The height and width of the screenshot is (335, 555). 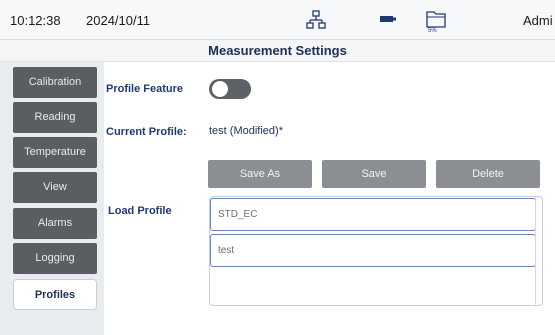 What do you see at coordinates (55, 152) in the screenshot?
I see `sidebar-item-temperature: Temperature` at bounding box center [55, 152].